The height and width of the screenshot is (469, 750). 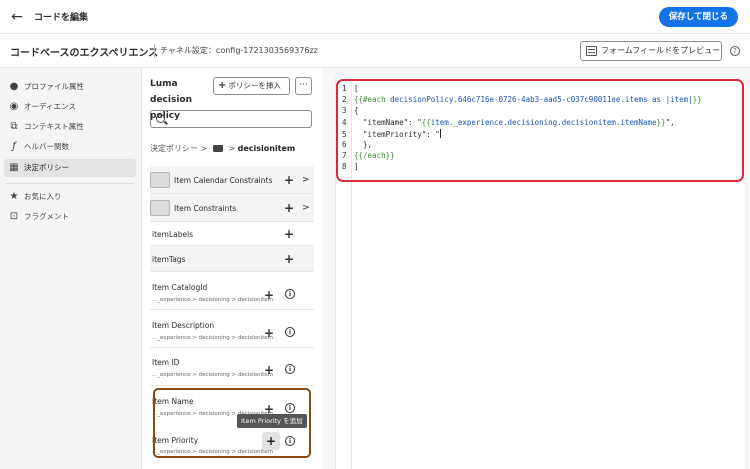 What do you see at coordinates (344, 122) in the screenshot?
I see `line-number: 4` at bounding box center [344, 122].